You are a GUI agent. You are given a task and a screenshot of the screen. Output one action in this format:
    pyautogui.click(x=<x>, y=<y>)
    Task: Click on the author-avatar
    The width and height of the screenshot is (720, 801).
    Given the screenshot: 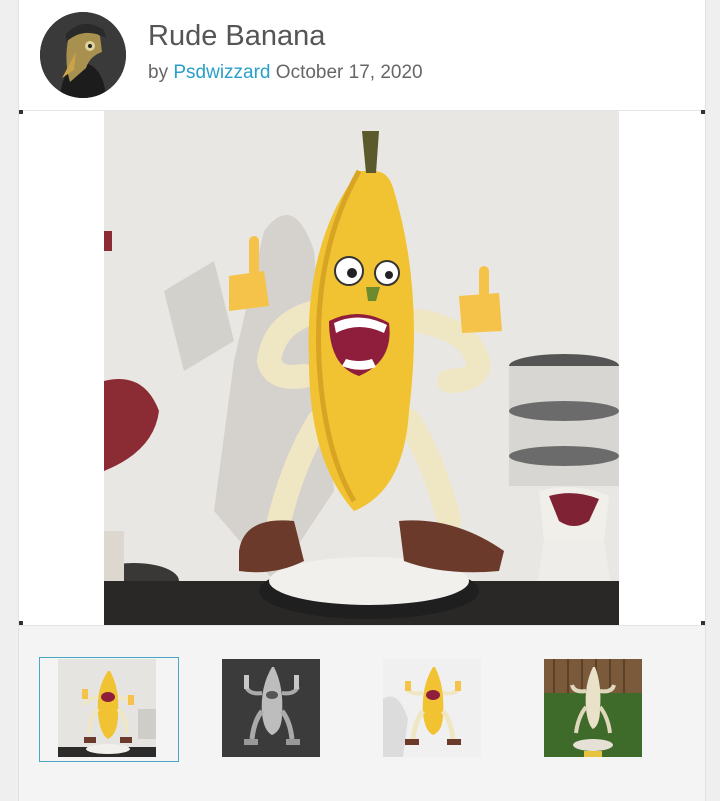 What is the action you would take?
    pyautogui.click(x=83, y=55)
    